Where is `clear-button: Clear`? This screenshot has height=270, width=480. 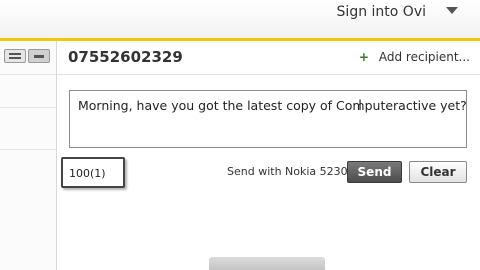
clear-button: Clear is located at coordinates (438, 172).